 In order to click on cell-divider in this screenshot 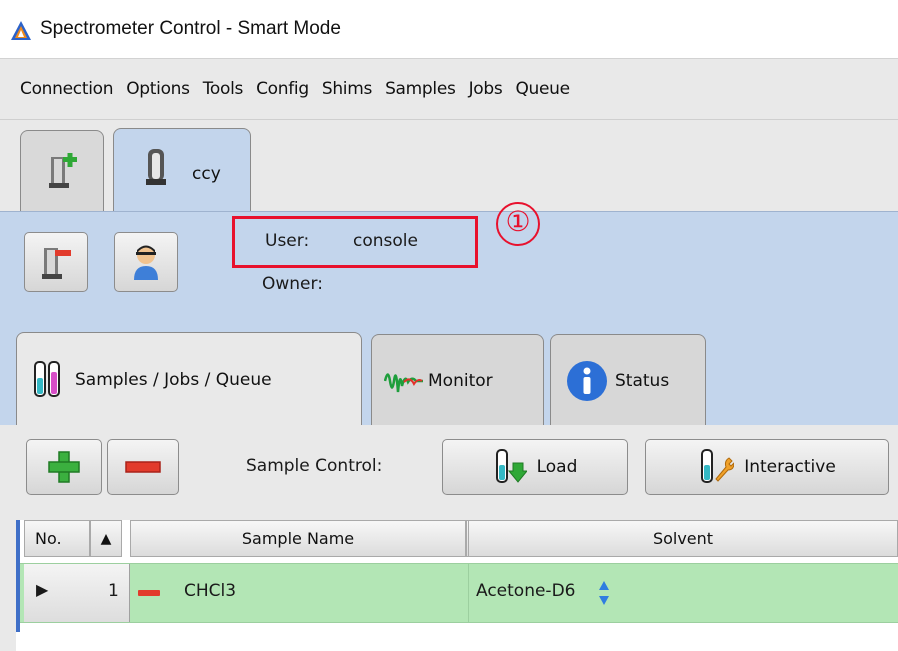, I will do `click(468, 593)`.